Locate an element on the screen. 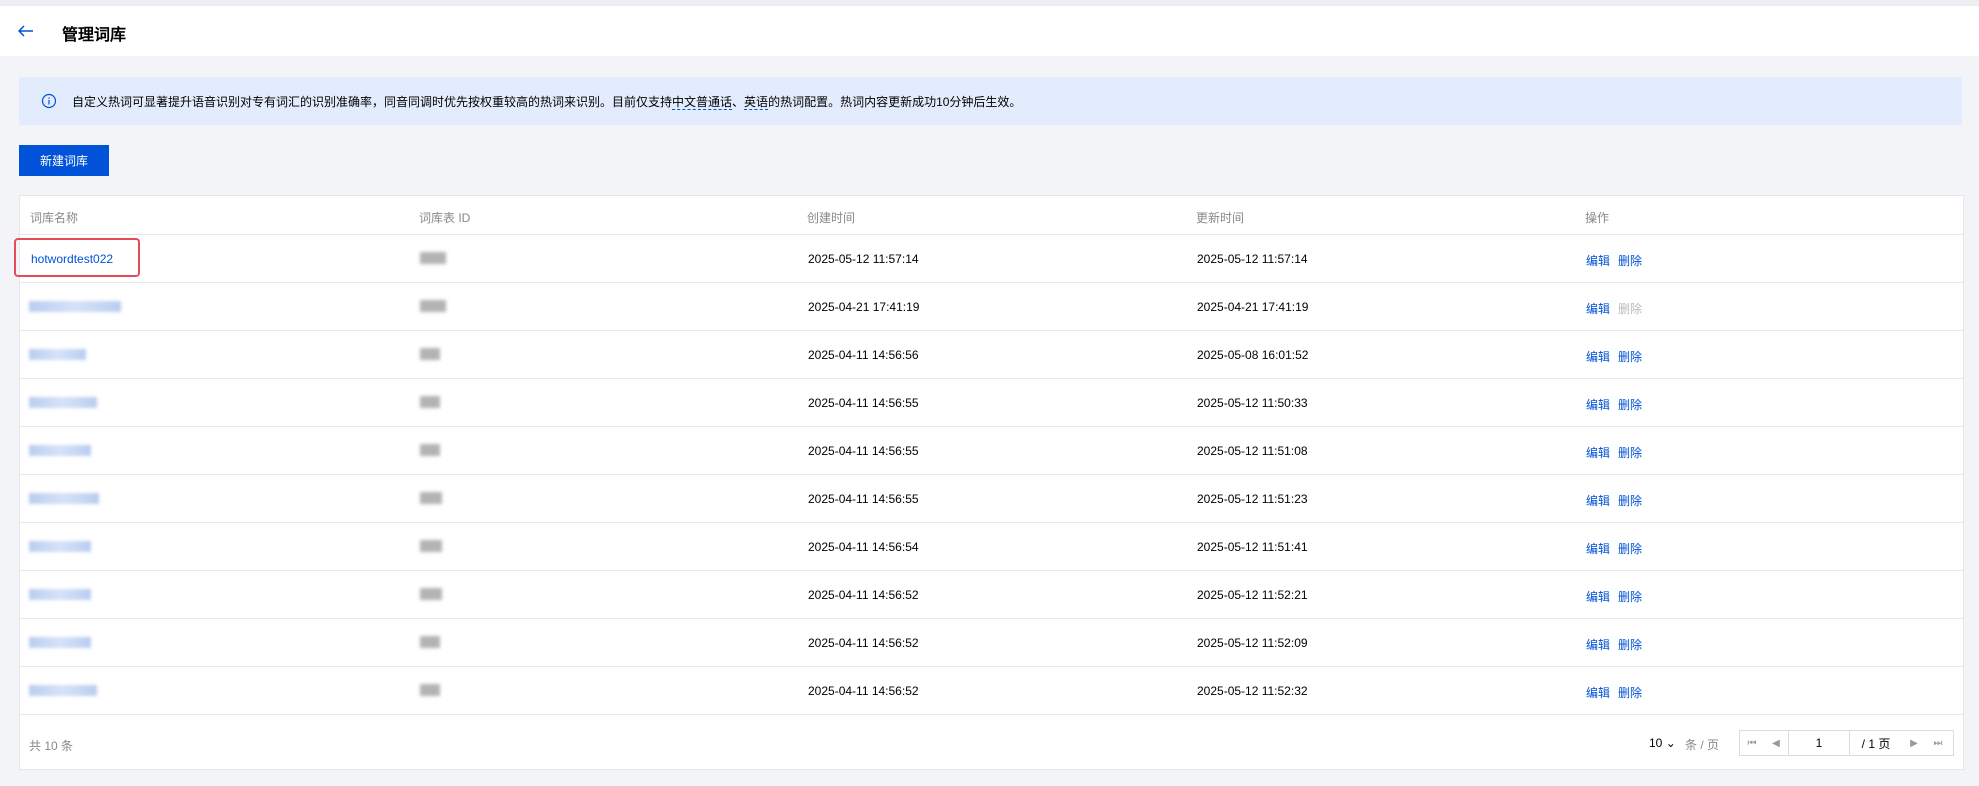  total-pages: / 1 页 is located at coordinates (1876, 743).